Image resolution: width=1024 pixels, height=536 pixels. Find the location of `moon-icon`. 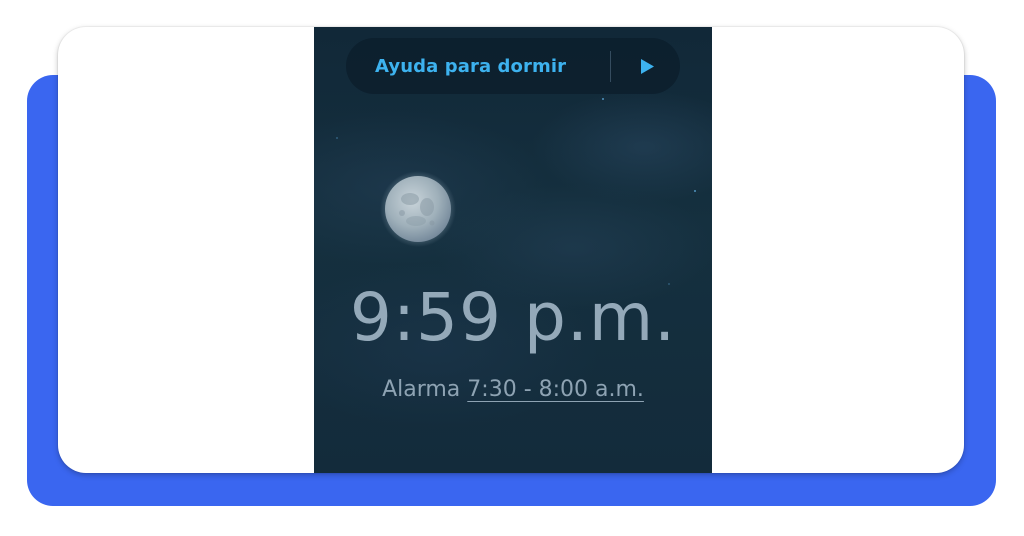

moon-icon is located at coordinates (418, 209).